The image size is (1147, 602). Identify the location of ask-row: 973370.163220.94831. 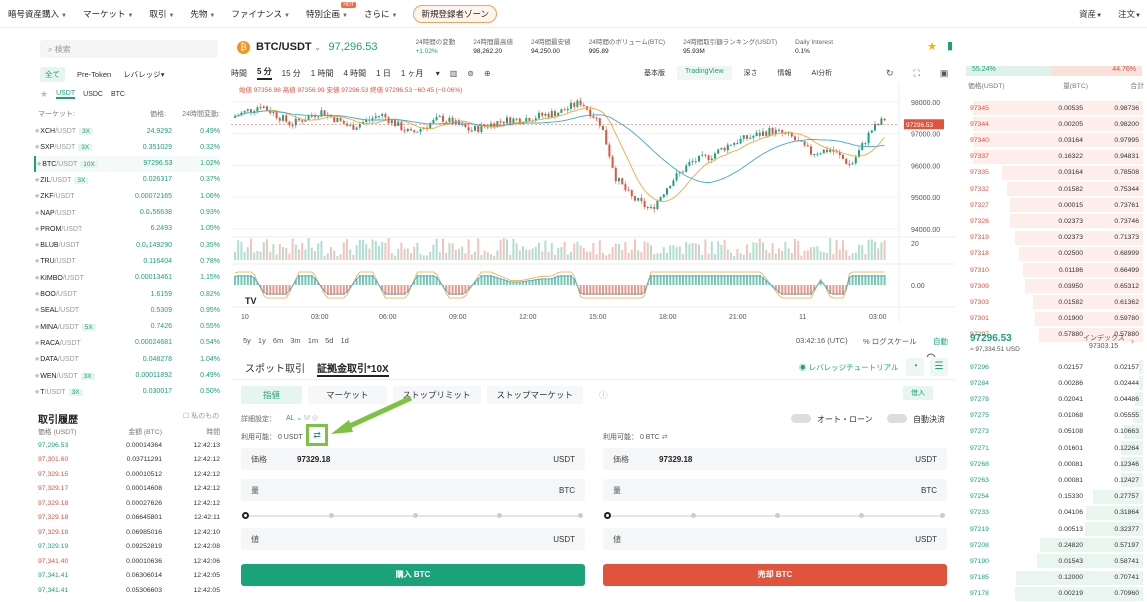
(1053, 157).